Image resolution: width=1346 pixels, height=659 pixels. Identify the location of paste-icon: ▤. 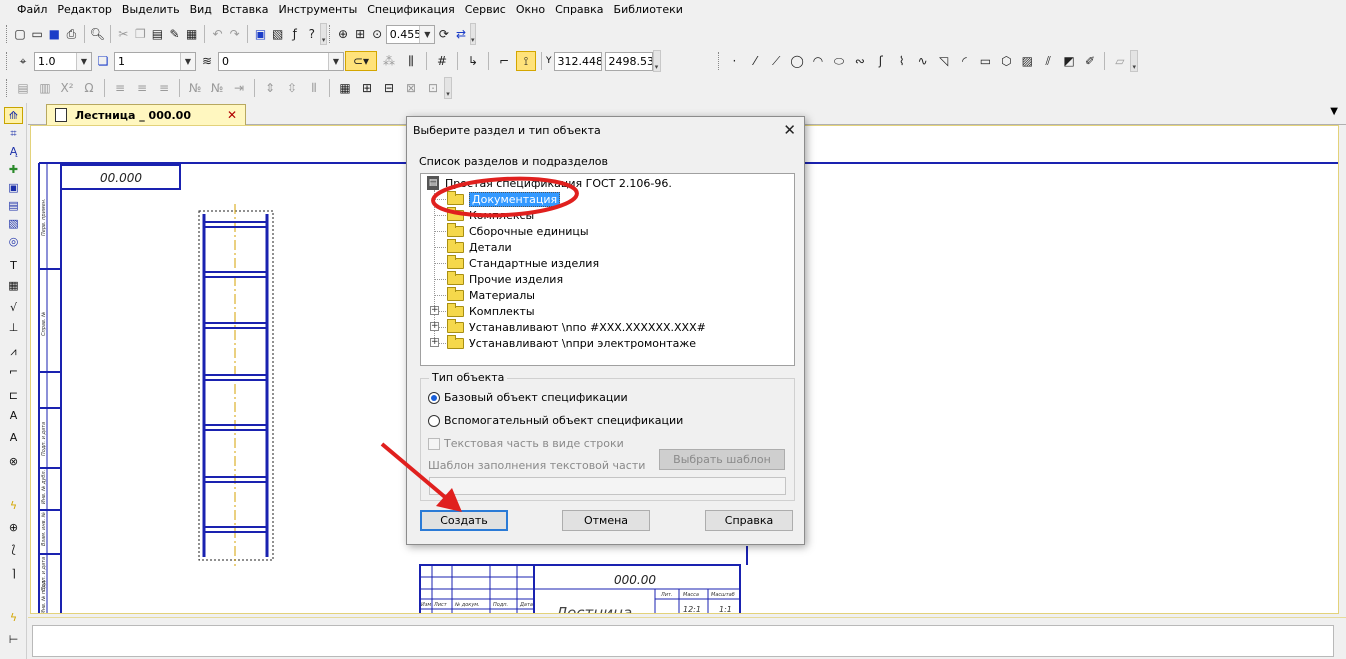
(157, 34).